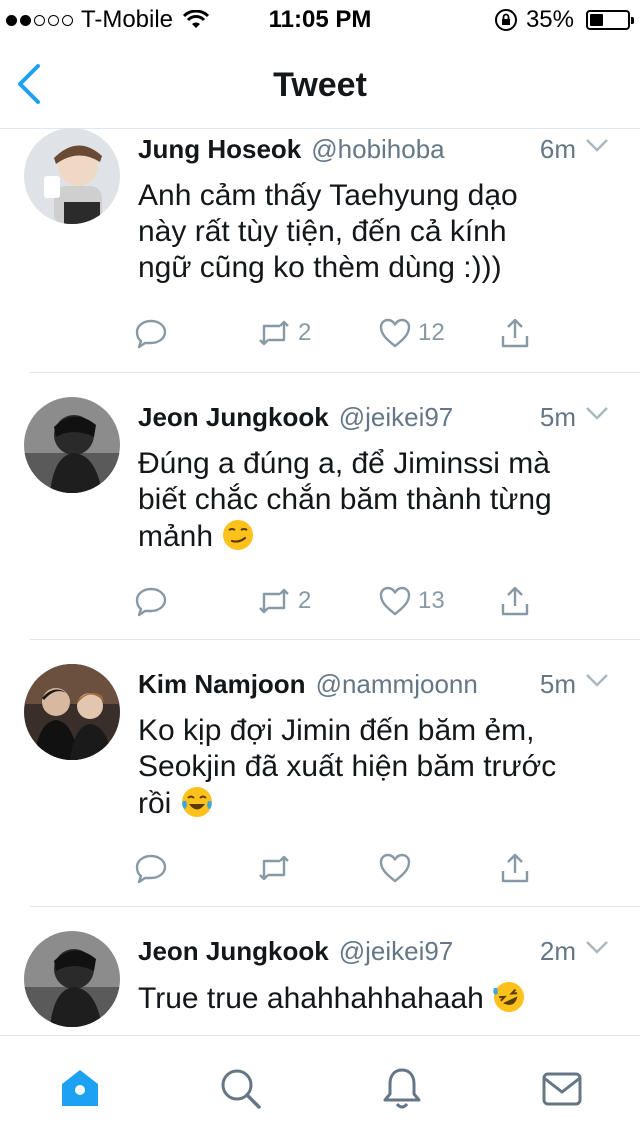  What do you see at coordinates (505, 20) in the screenshot?
I see `rotation-lock-icon` at bounding box center [505, 20].